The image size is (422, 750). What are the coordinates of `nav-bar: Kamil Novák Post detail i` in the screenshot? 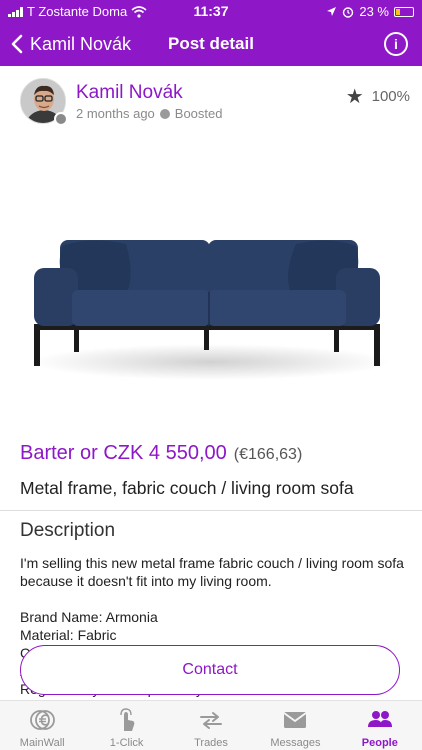 It's located at (211, 44).